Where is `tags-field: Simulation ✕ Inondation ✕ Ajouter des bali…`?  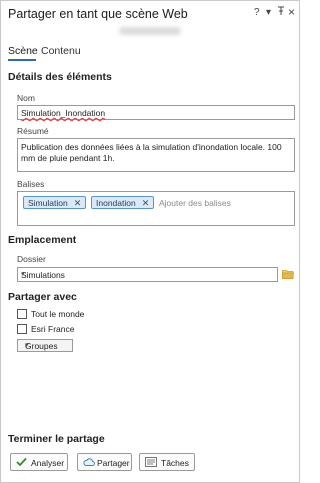
tags-field: Simulation ✕ Inondation ✕ Ajouter des bali… is located at coordinates (156, 208).